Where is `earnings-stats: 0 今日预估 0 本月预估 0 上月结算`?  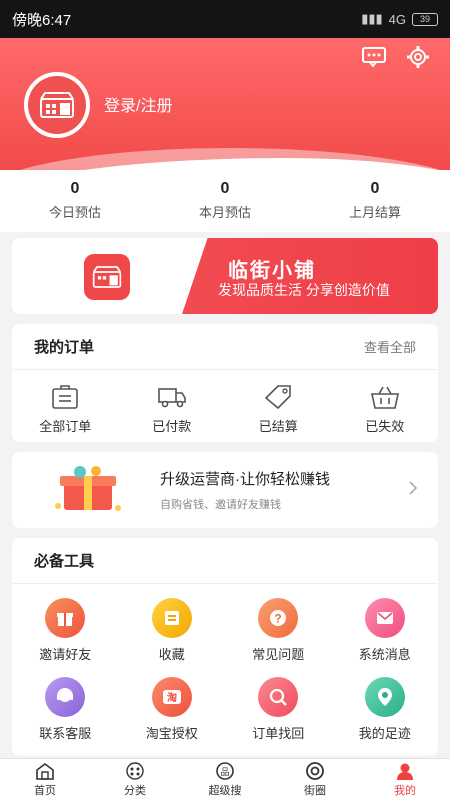
earnings-stats: 0 今日预估 0 本月预估 0 上月结算 is located at coordinates (225, 201).